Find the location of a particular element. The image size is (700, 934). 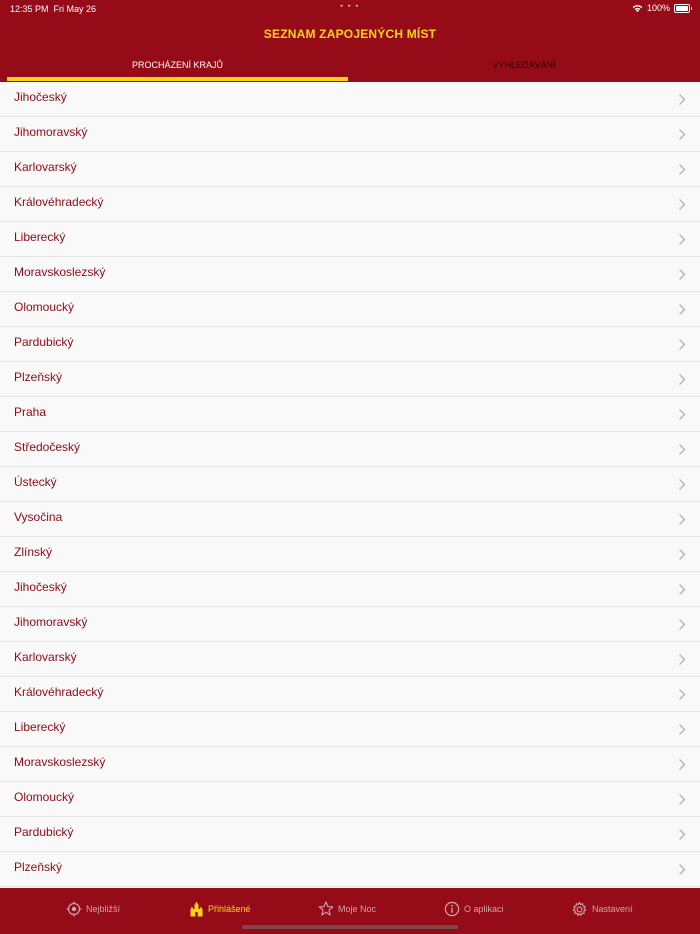

location-target-icon is located at coordinates (74, 909).